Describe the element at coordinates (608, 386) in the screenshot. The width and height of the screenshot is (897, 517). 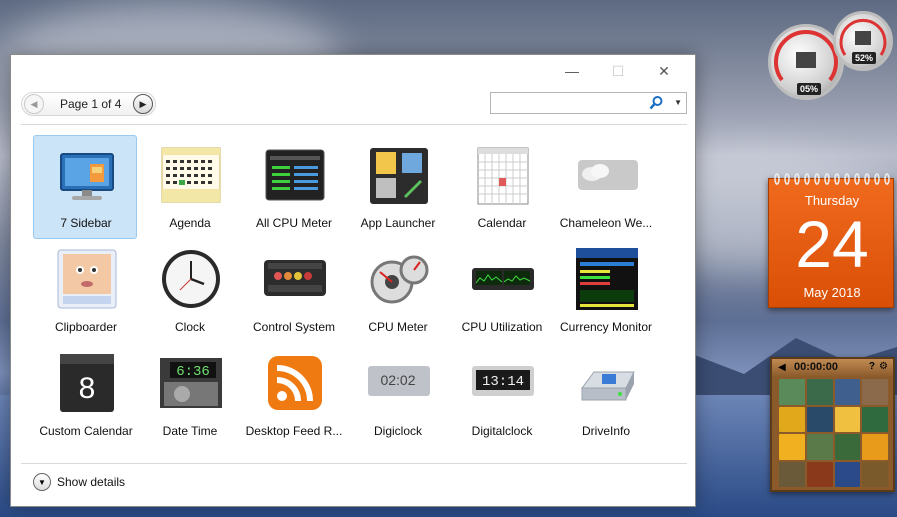
I see `hard-drive-icon` at that location.